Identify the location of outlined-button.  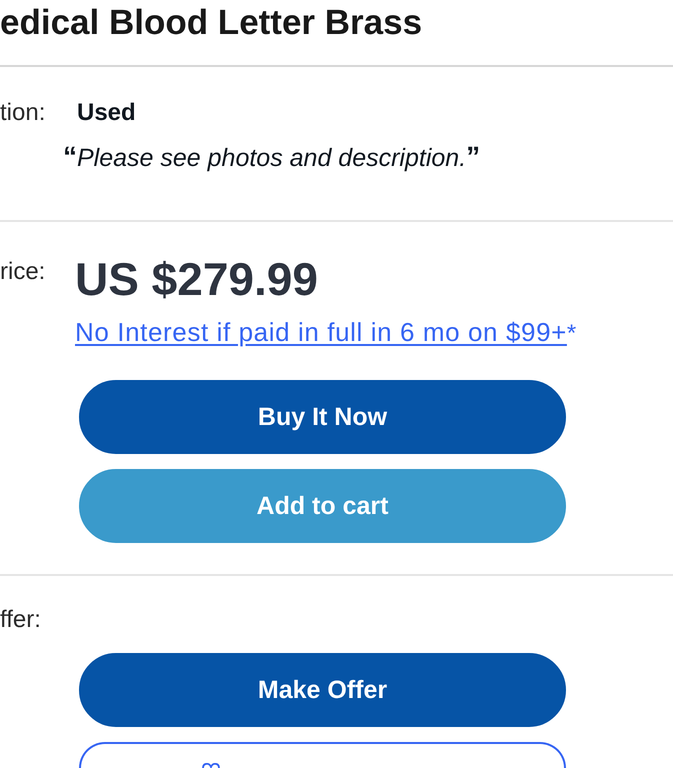
(322, 755).